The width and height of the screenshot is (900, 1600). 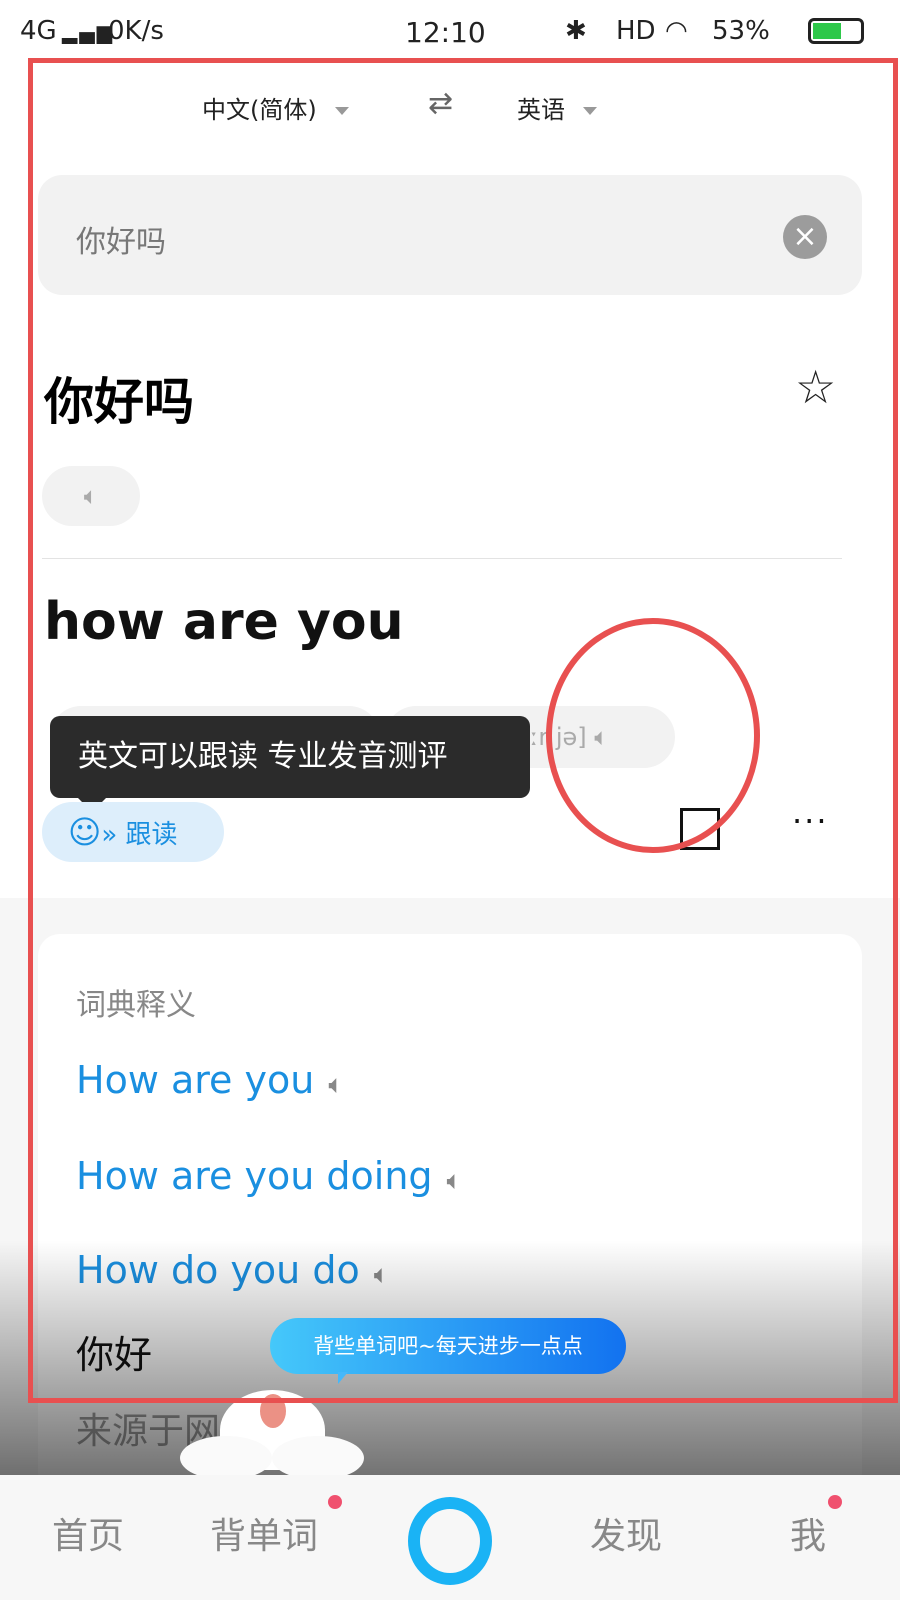 What do you see at coordinates (195, 1080) in the screenshot?
I see `definition-text: How are you` at bounding box center [195, 1080].